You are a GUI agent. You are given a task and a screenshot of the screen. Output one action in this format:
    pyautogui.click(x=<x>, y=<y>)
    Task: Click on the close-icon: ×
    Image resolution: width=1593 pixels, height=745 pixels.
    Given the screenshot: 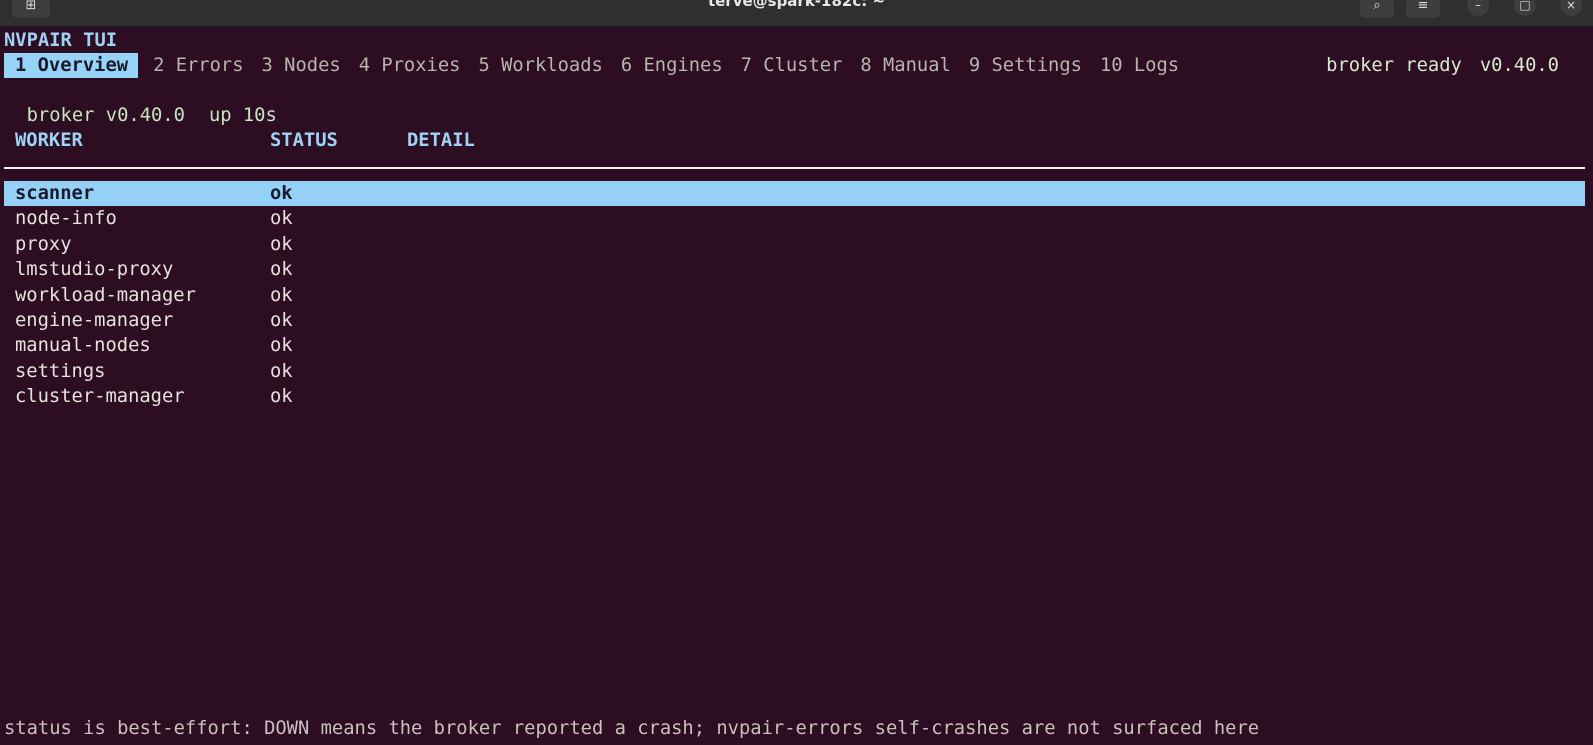 What is the action you would take?
    pyautogui.click(x=1571, y=6)
    